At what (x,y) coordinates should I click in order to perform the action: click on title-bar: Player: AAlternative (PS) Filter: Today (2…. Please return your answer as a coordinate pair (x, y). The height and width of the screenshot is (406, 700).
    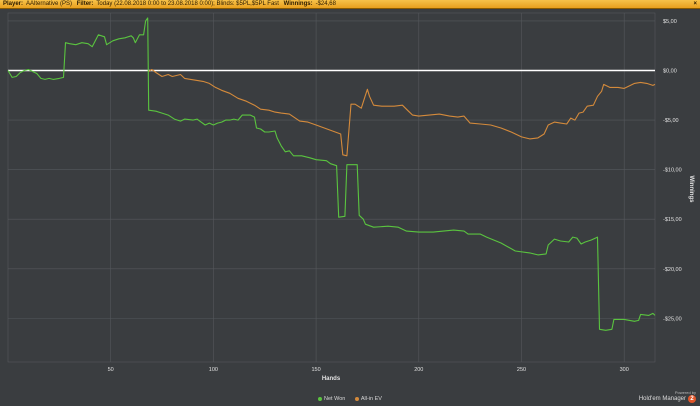
    Looking at the image, I should click on (350, 4).